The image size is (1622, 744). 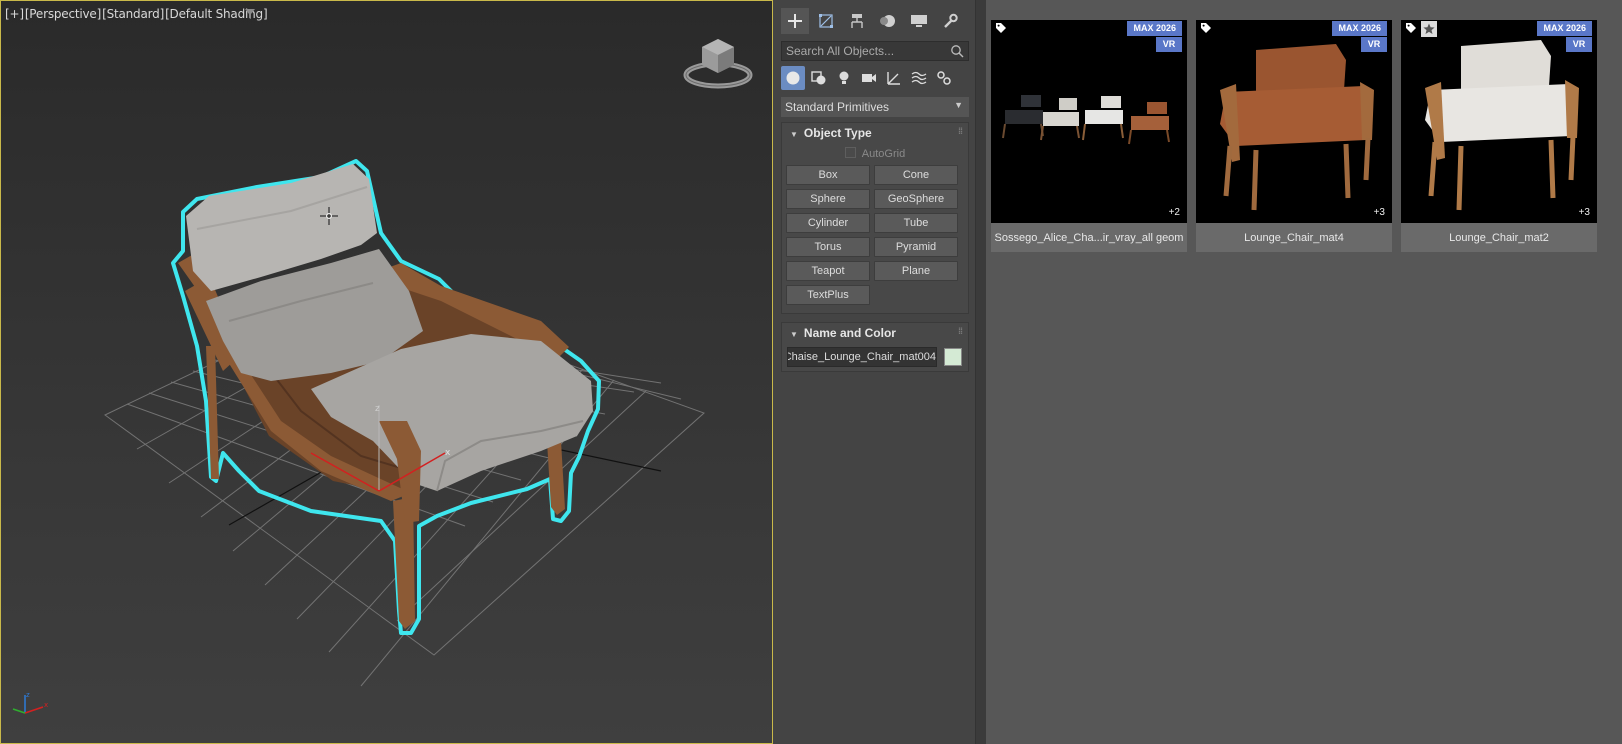 I want to click on systems-tab, so click(x=944, y=78).